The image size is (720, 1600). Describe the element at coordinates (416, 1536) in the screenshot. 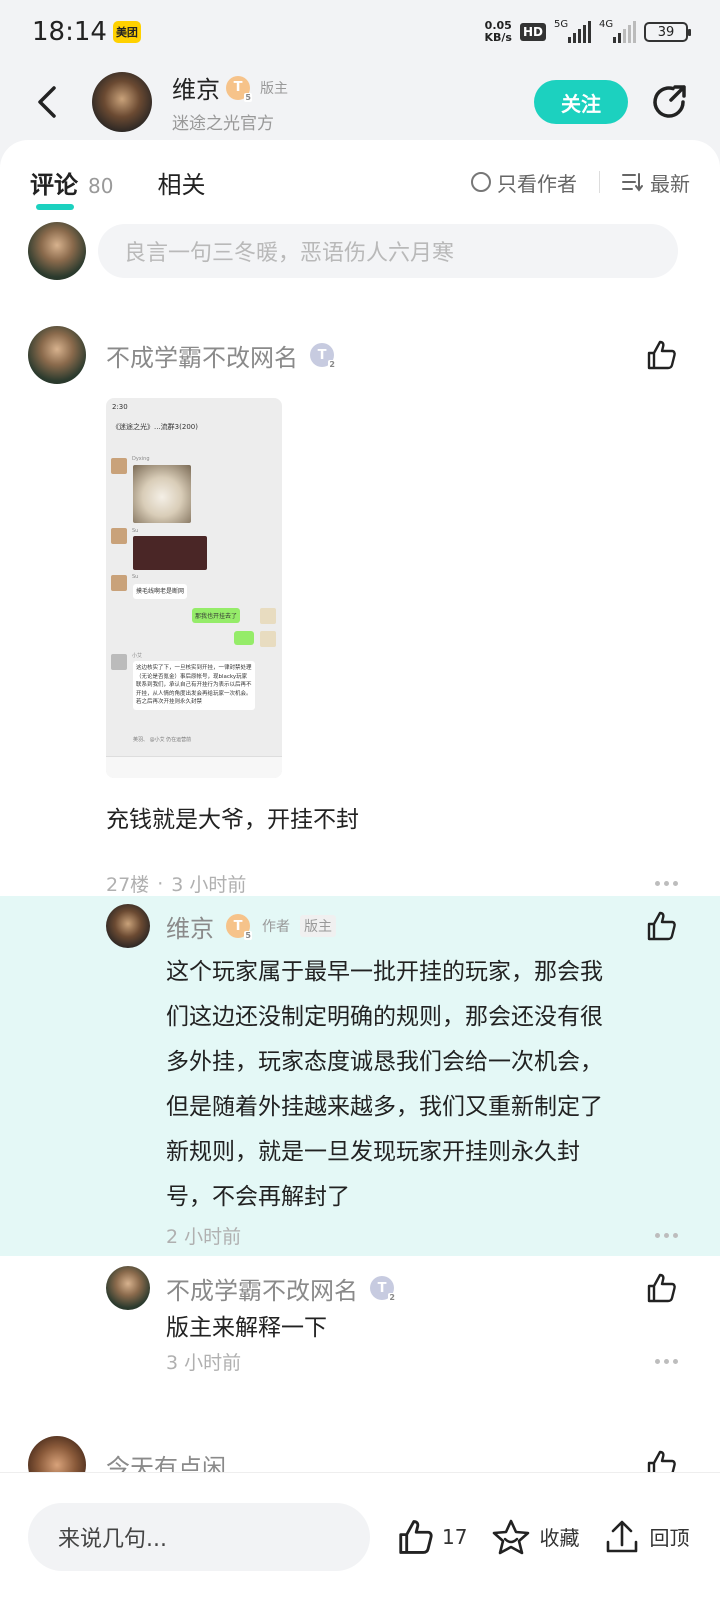

I see `thumbs-up-icon` at that location.